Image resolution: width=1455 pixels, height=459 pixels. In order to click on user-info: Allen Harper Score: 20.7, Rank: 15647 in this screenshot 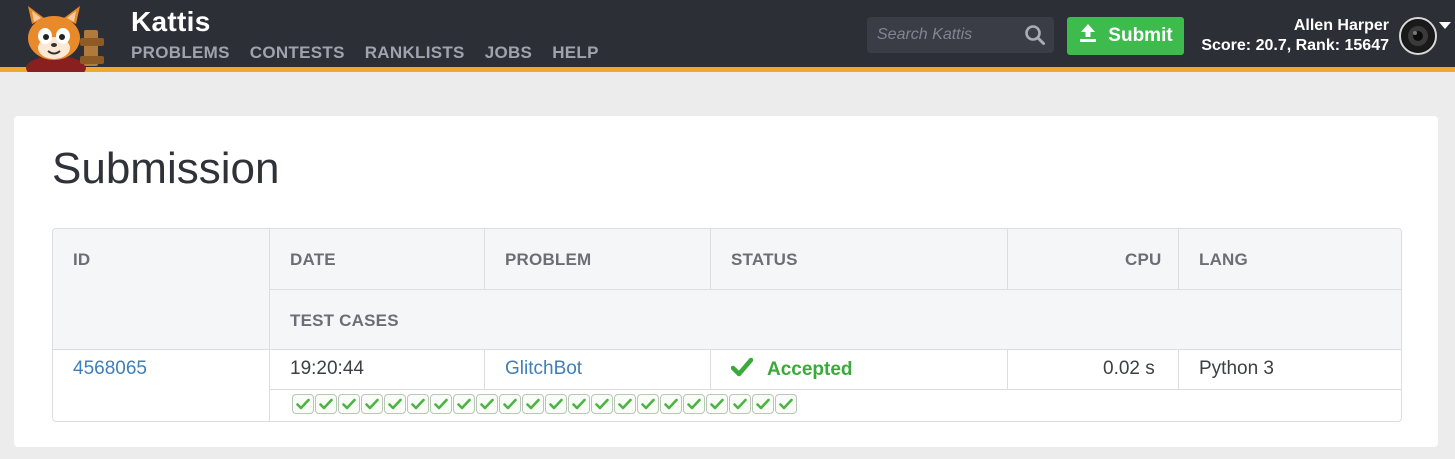, I will do `click(1295, 36)`.